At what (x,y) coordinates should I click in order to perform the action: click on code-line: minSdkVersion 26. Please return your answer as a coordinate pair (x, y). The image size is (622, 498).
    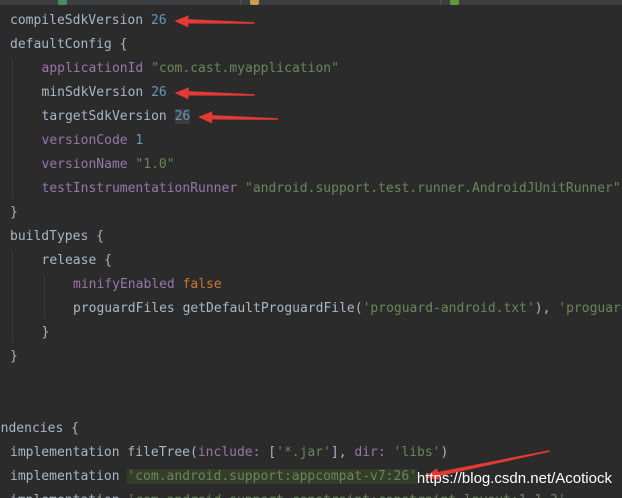
    Looking at the image, I should click on (104, 93).